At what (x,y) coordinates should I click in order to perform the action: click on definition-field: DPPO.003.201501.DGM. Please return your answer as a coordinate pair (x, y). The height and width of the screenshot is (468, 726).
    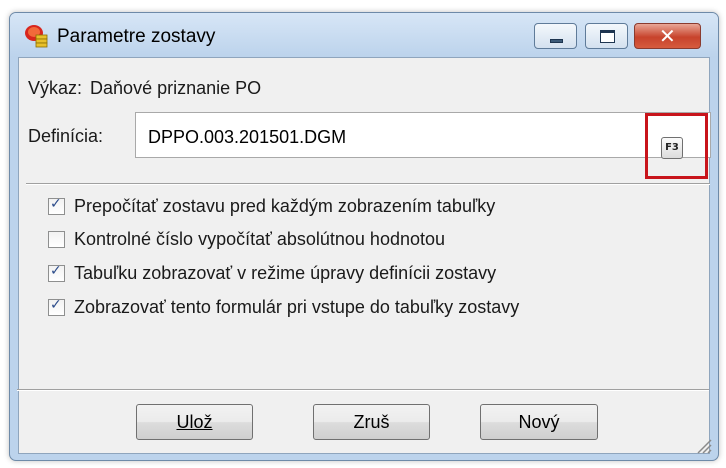
    Looking at the image, I should click on (423, 135).